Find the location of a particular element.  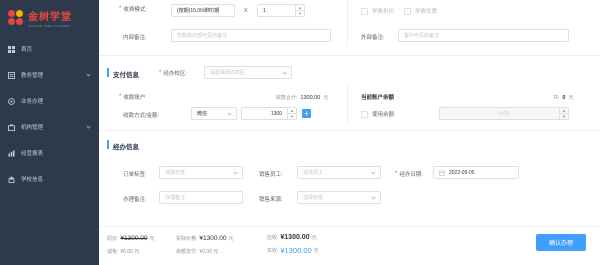

sidebar-item-home: 首页 is located at coordinates (49, 49).